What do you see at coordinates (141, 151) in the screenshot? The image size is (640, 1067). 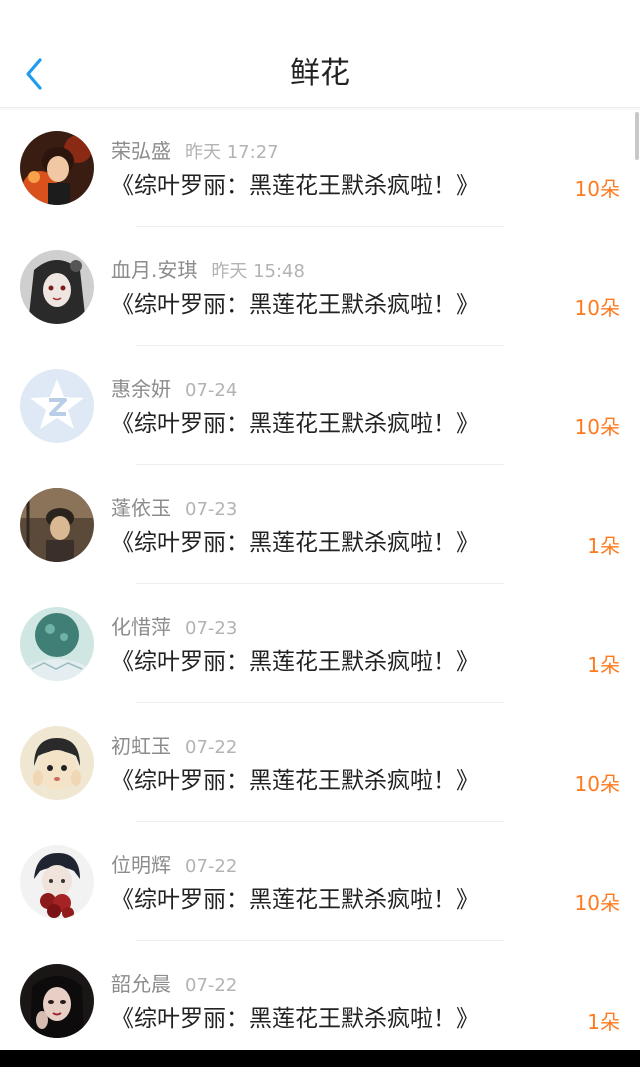 I see `user-name: 荣弘盛` at bounding box center [141, 151].